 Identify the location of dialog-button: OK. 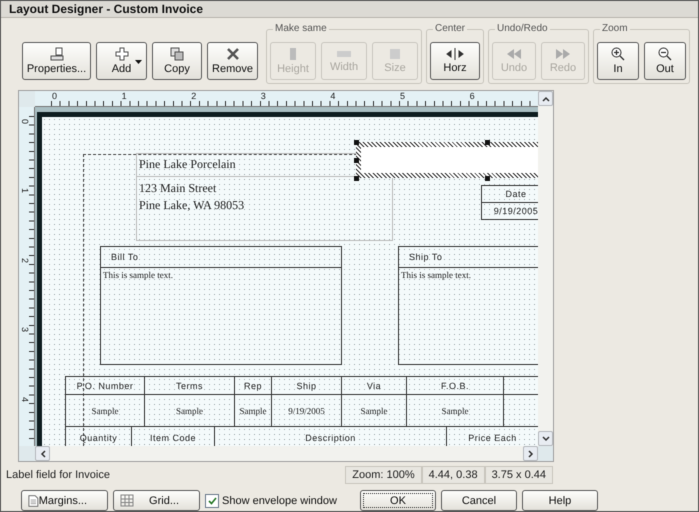
(398, 500).